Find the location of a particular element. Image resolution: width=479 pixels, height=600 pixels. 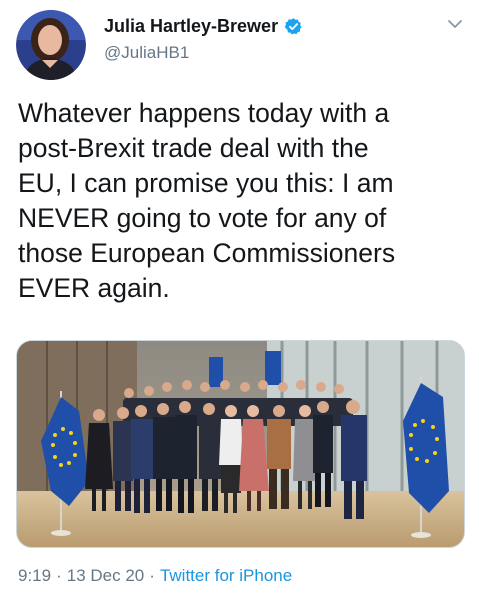

chevron-down-icon is located at coordinates (455, 24).